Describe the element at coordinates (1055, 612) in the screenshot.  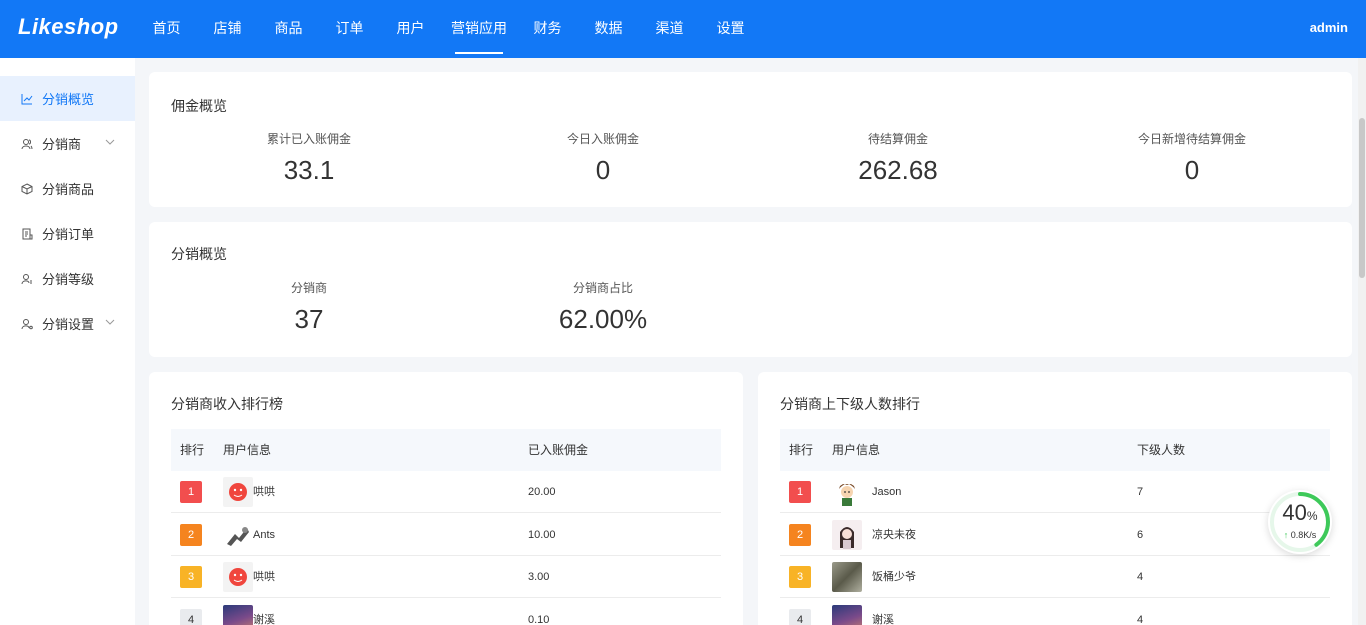
I see `table-row: 4 谢溪 4` at that location.